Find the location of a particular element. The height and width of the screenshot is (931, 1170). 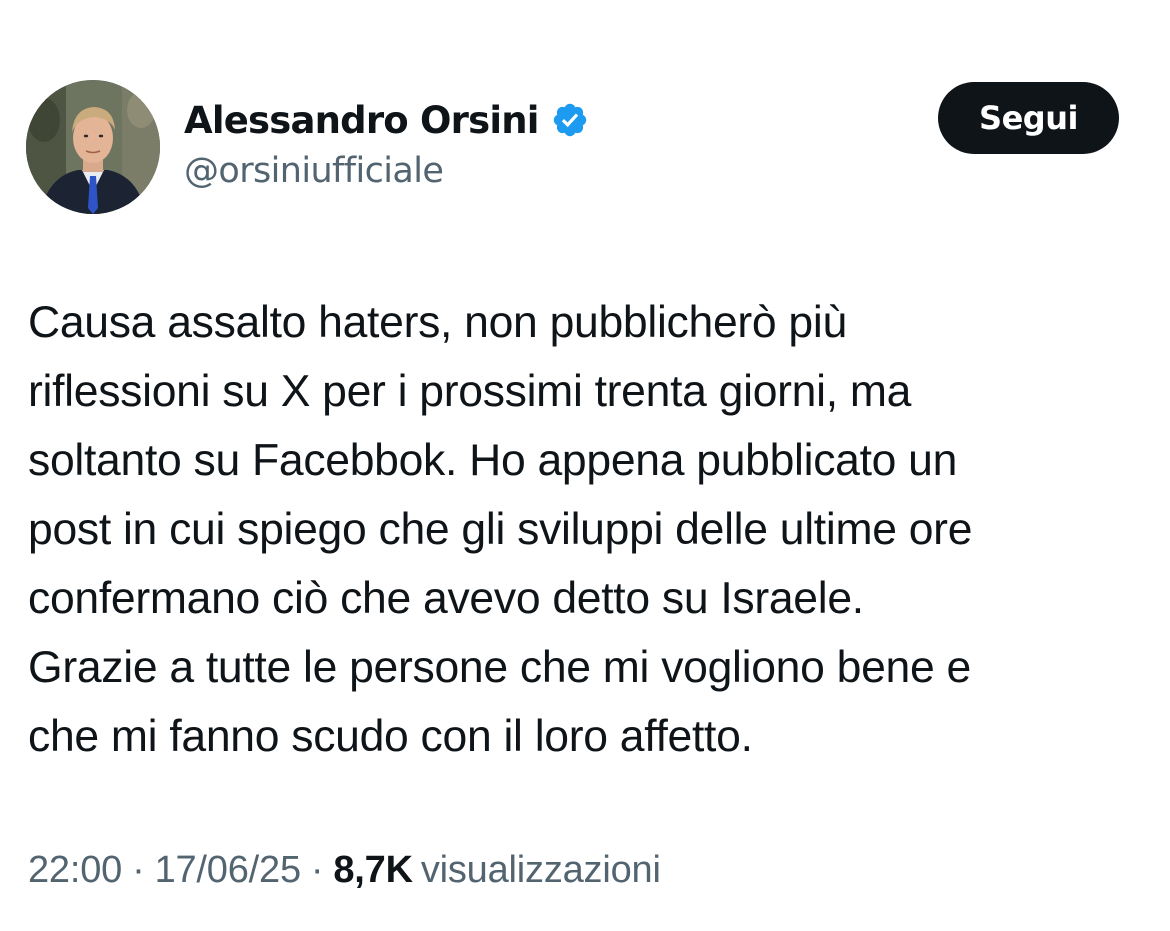

avatar-image is located at coordinates (93, 147).